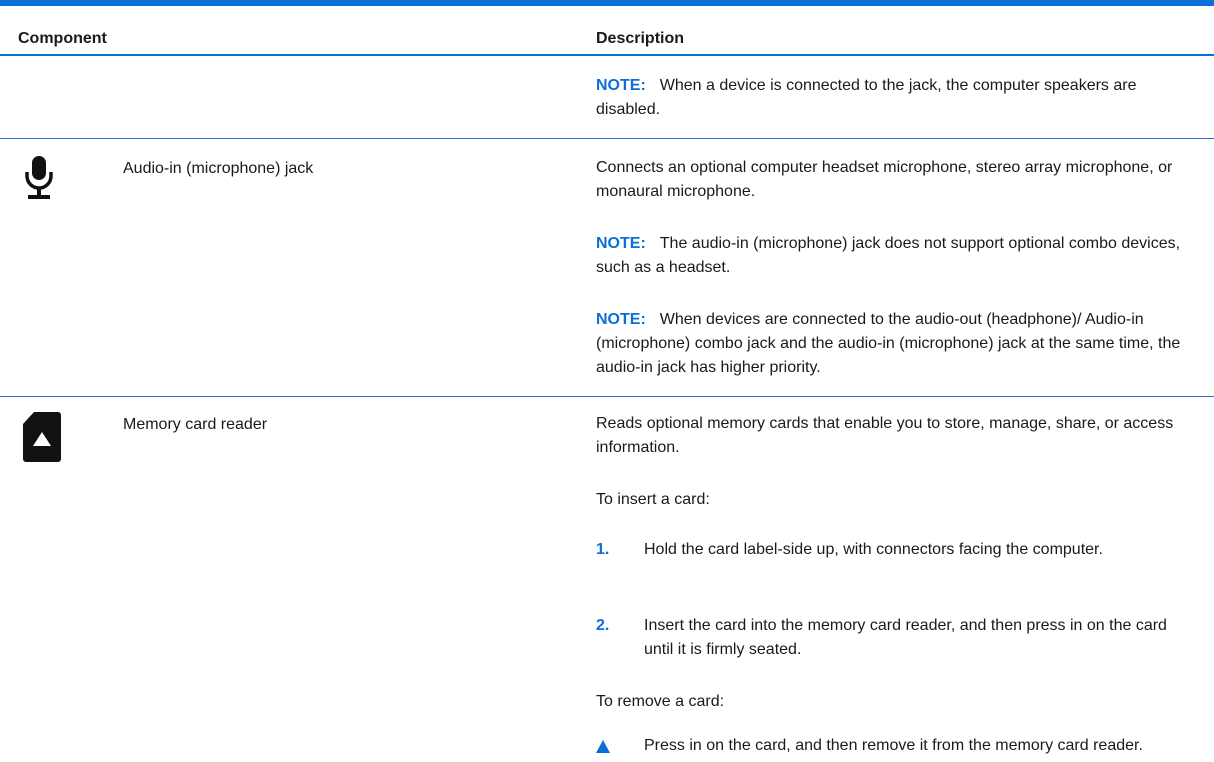  What do you see at coordinates (42, 439) in the screenshot?
I see `memory-card-icon` at bounding box center [42, 439].